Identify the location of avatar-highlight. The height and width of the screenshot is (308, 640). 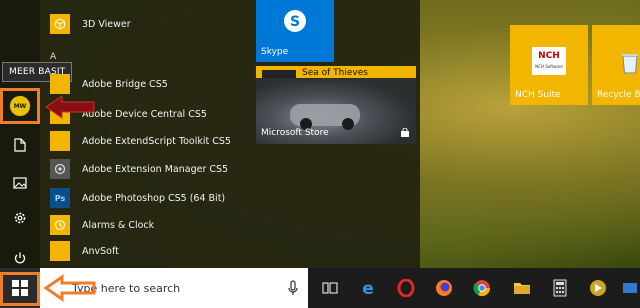
(20, 106).